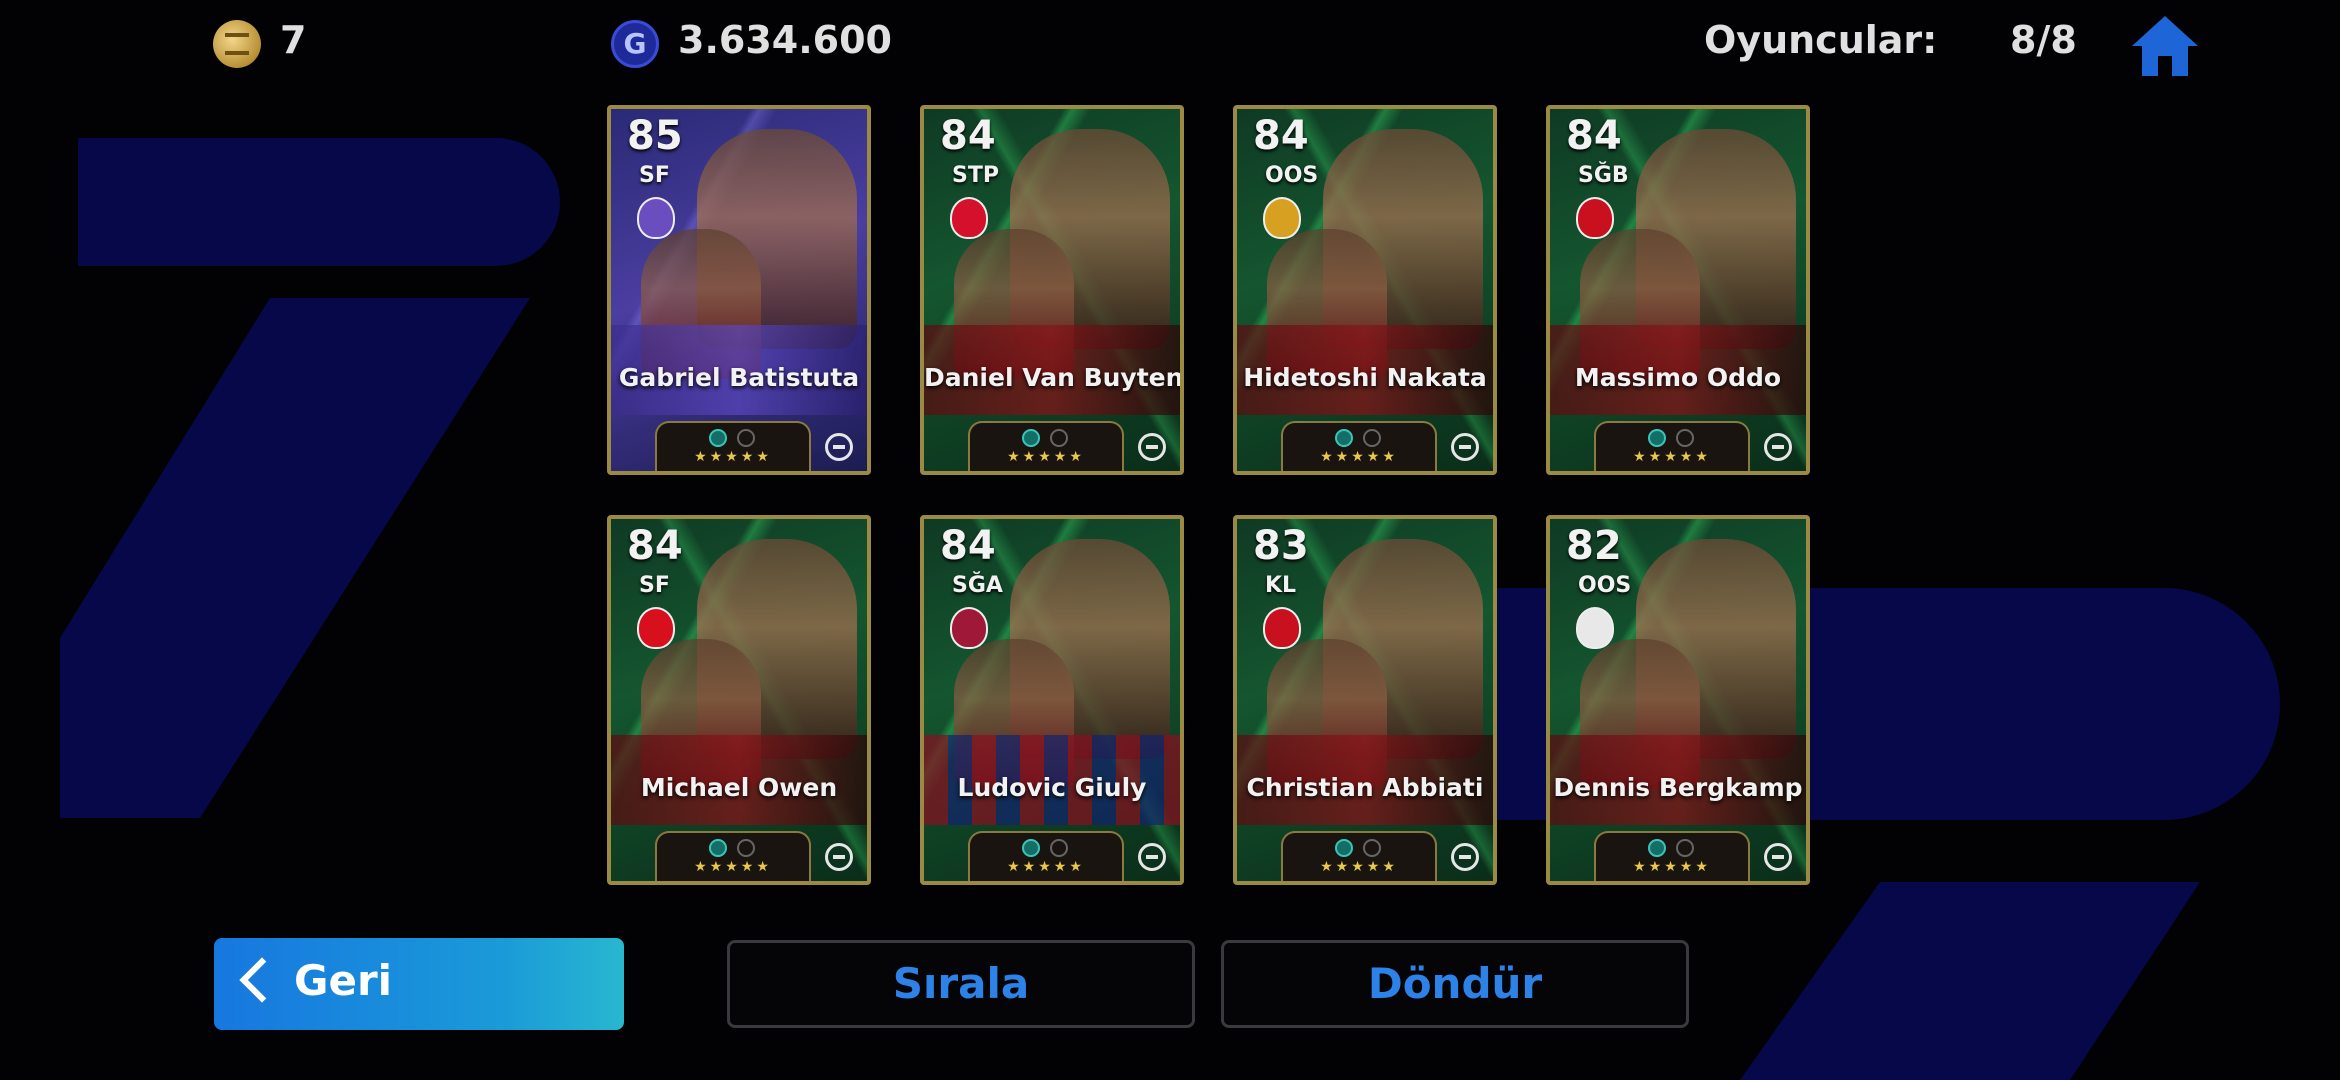 The width and height of the screenshot is (2340, 1080). What do you see at coordinates (977, 585) in the screenshot?
I see `player-position: SĞA` at bounding box center [977, 585].